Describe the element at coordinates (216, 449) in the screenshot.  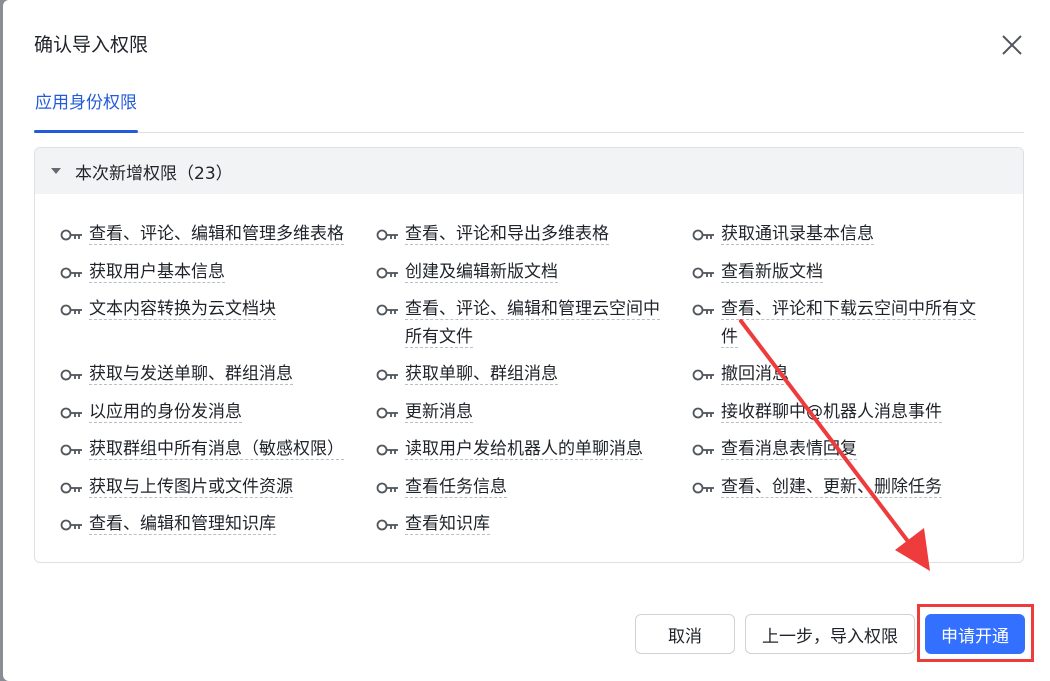
I see `permission-label: 获取群组中所有消息（敏感权限）` at that location.